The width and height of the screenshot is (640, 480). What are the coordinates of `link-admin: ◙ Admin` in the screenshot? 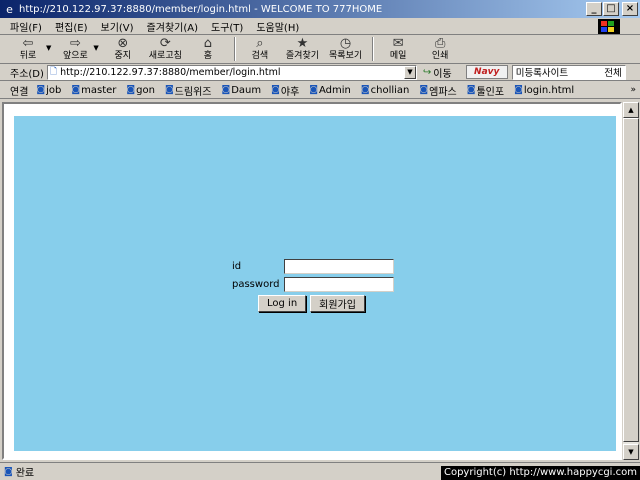 It's located at (330, 90).